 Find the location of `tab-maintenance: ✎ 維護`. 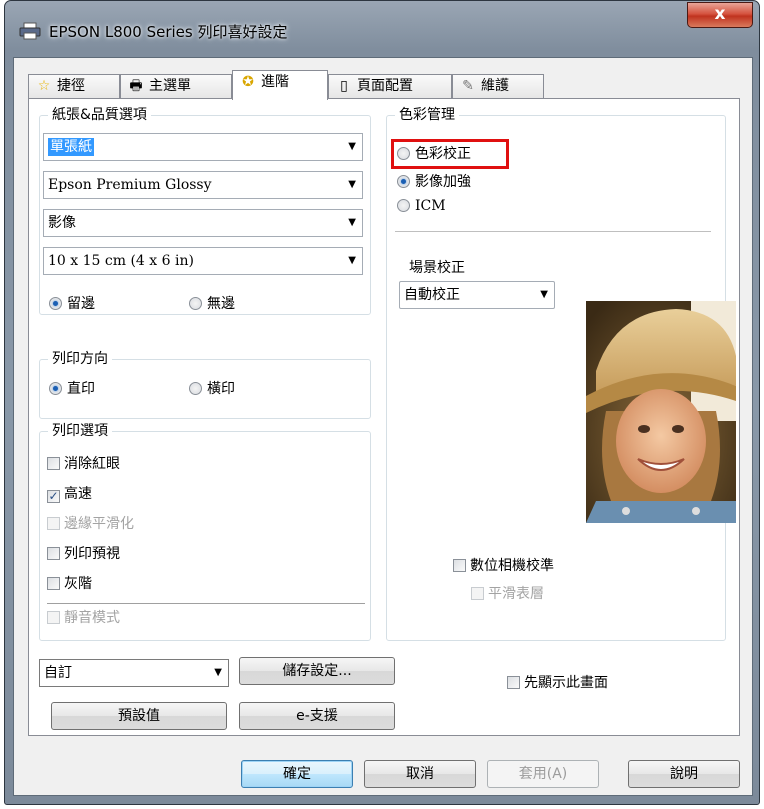

tab-maintenance: ✎ 維護 is located at coordinates (498, 86).